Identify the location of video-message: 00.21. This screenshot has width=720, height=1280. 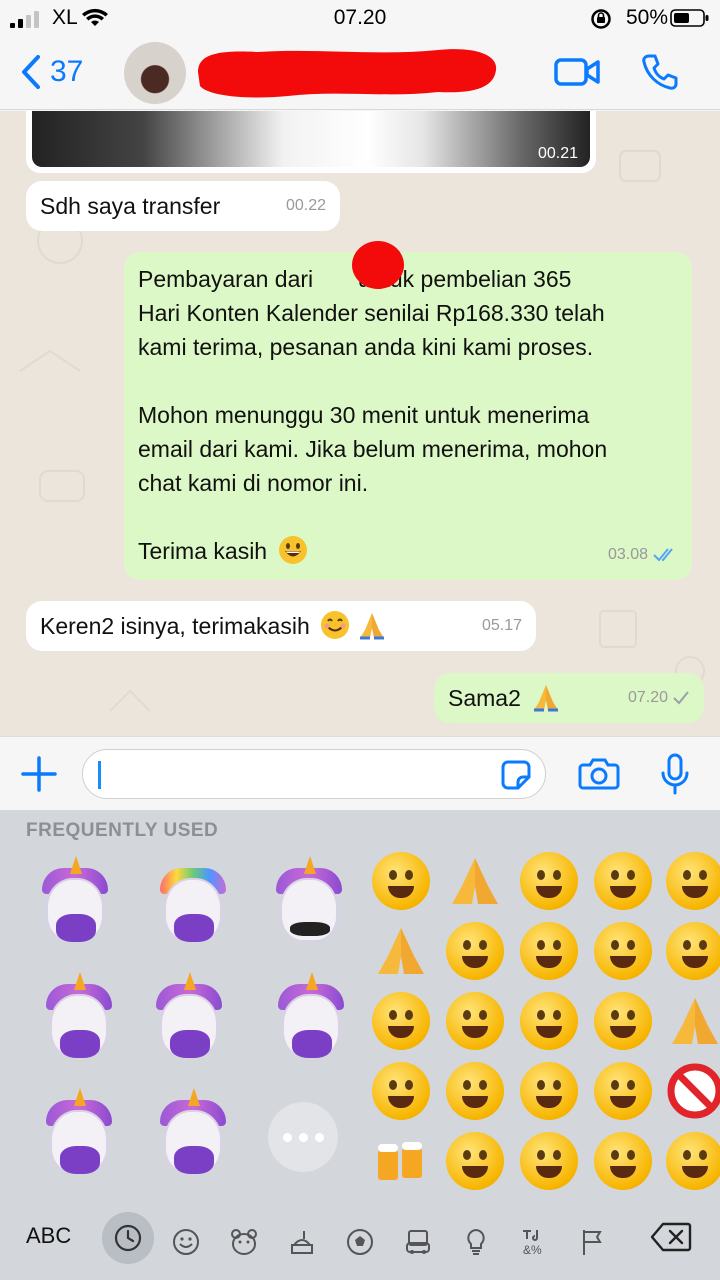
(311, 142).